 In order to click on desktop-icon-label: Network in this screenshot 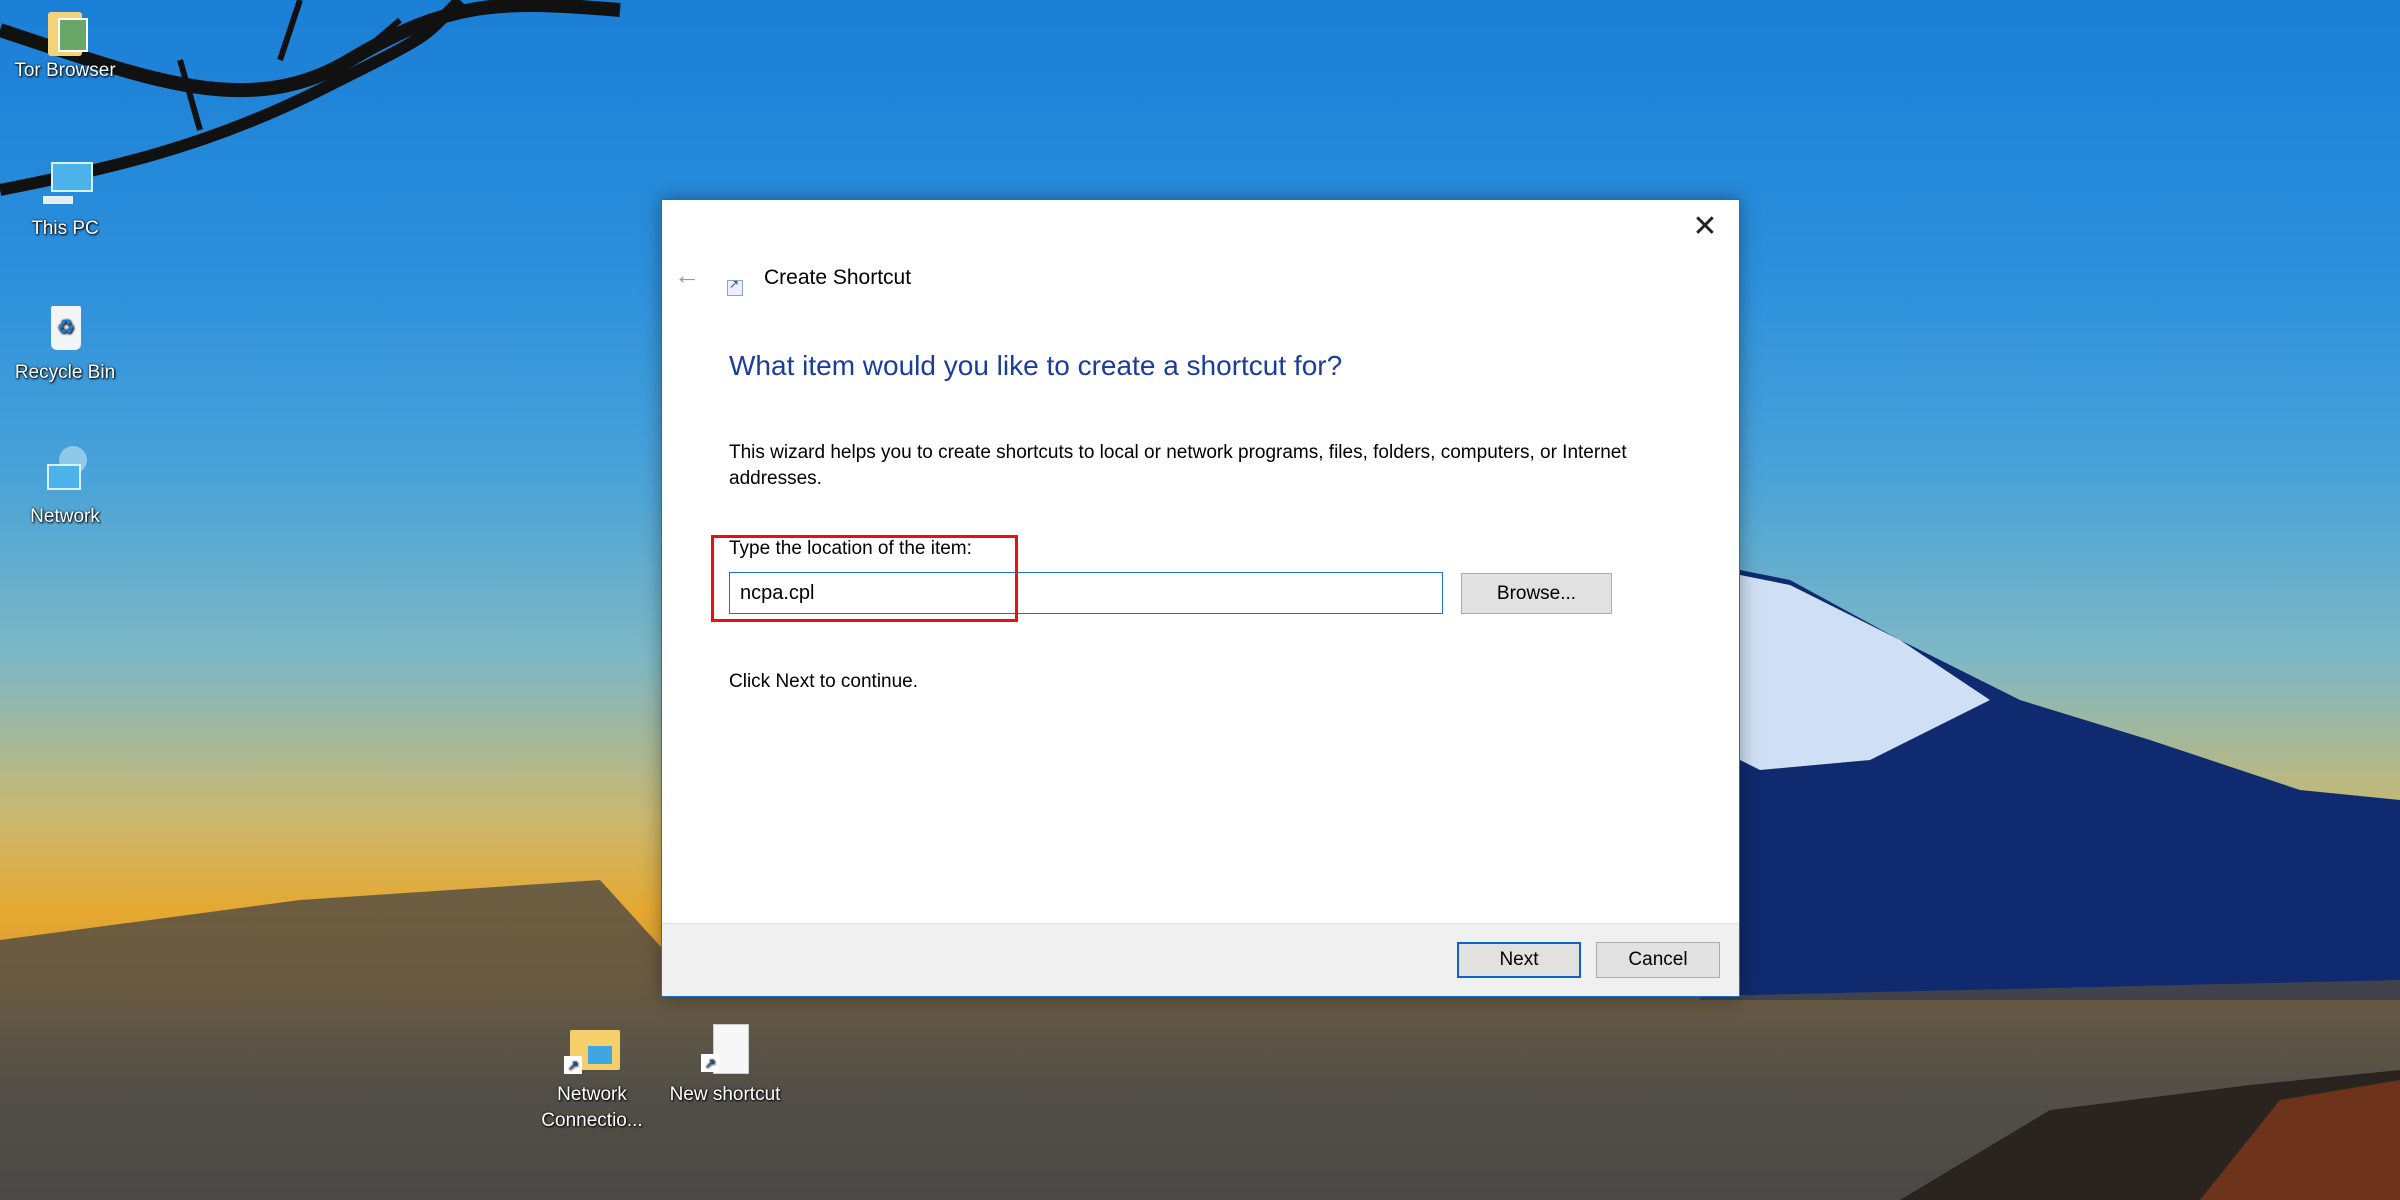, I will do `click(65, 516)`.